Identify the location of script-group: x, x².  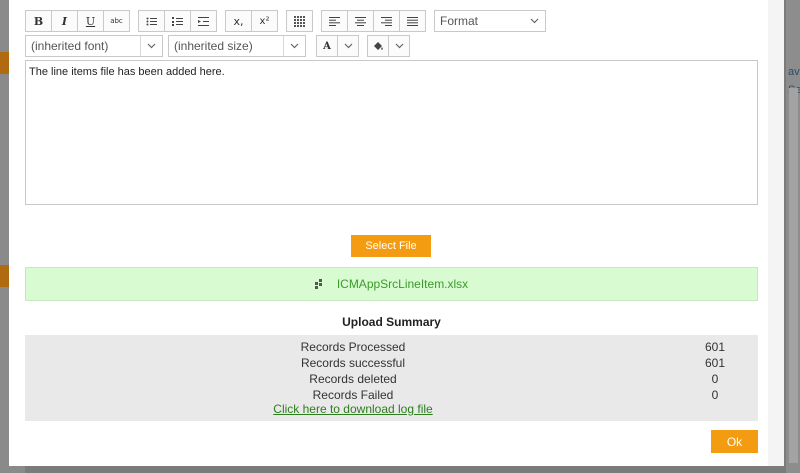
(251, 21).